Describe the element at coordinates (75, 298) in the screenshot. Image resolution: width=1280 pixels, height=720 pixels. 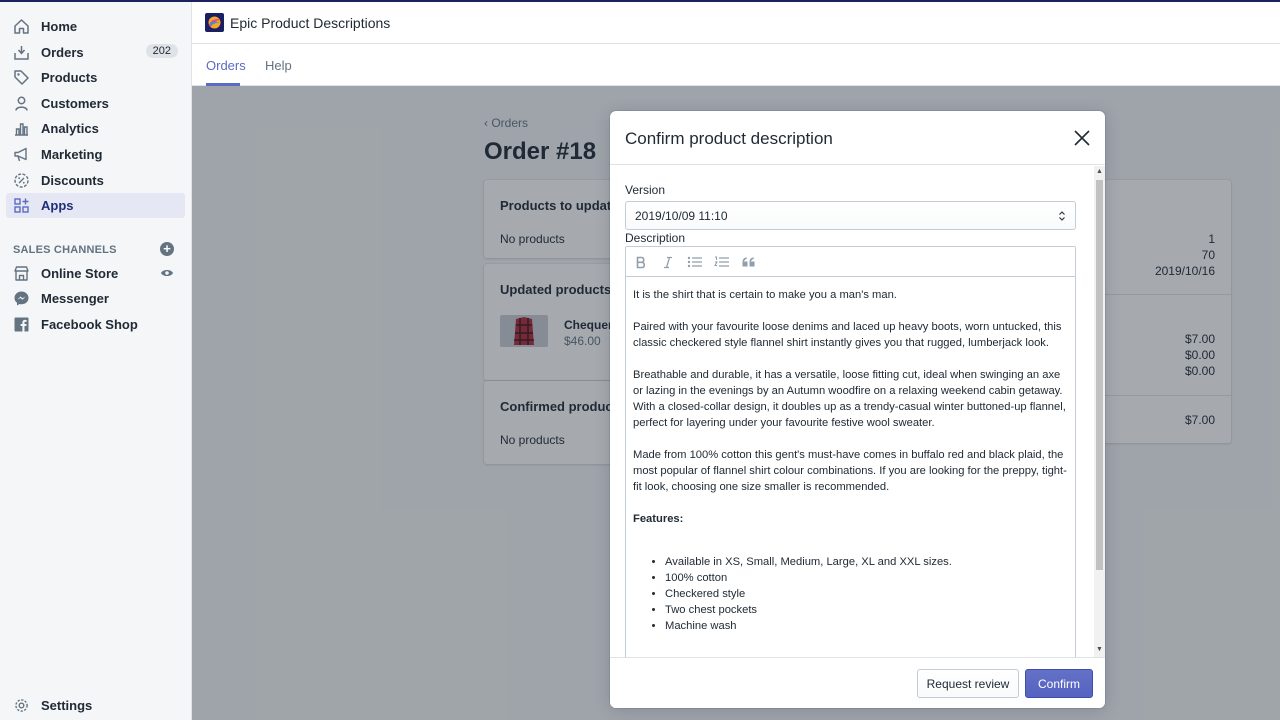
I see `sidebar-item-label: Messenger` at that location.